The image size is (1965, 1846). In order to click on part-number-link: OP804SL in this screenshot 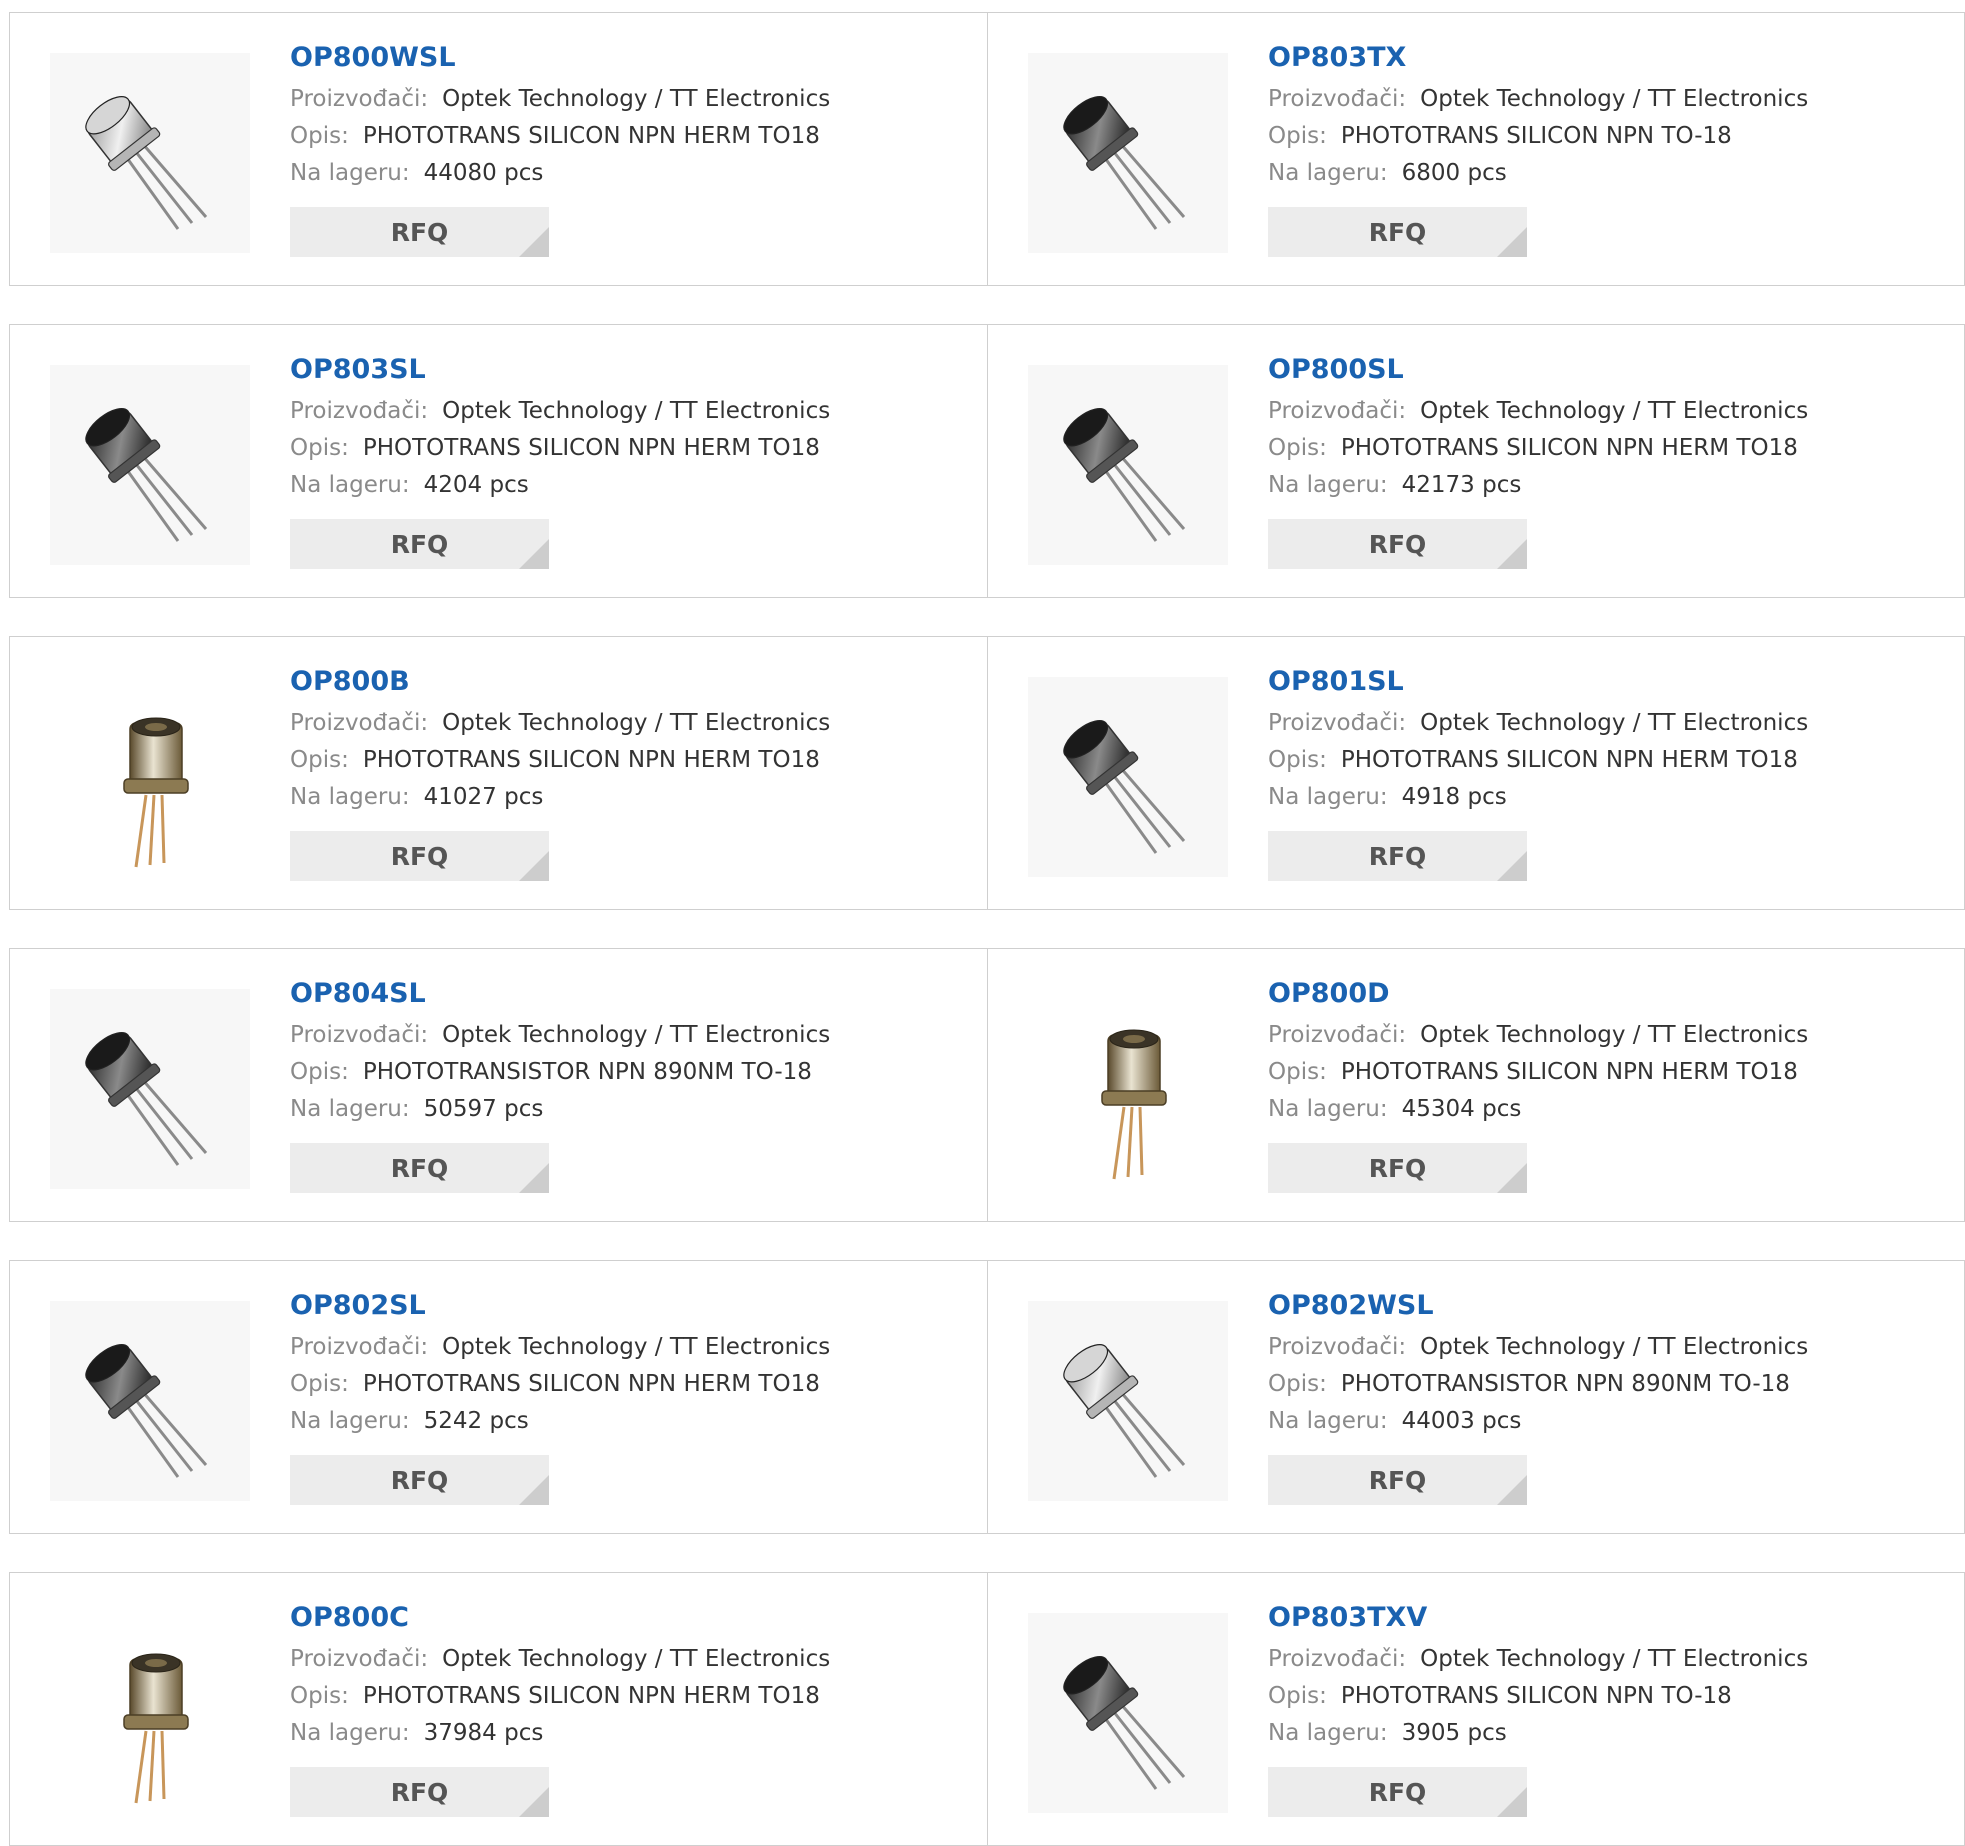, I will do `click(630, 994)`.